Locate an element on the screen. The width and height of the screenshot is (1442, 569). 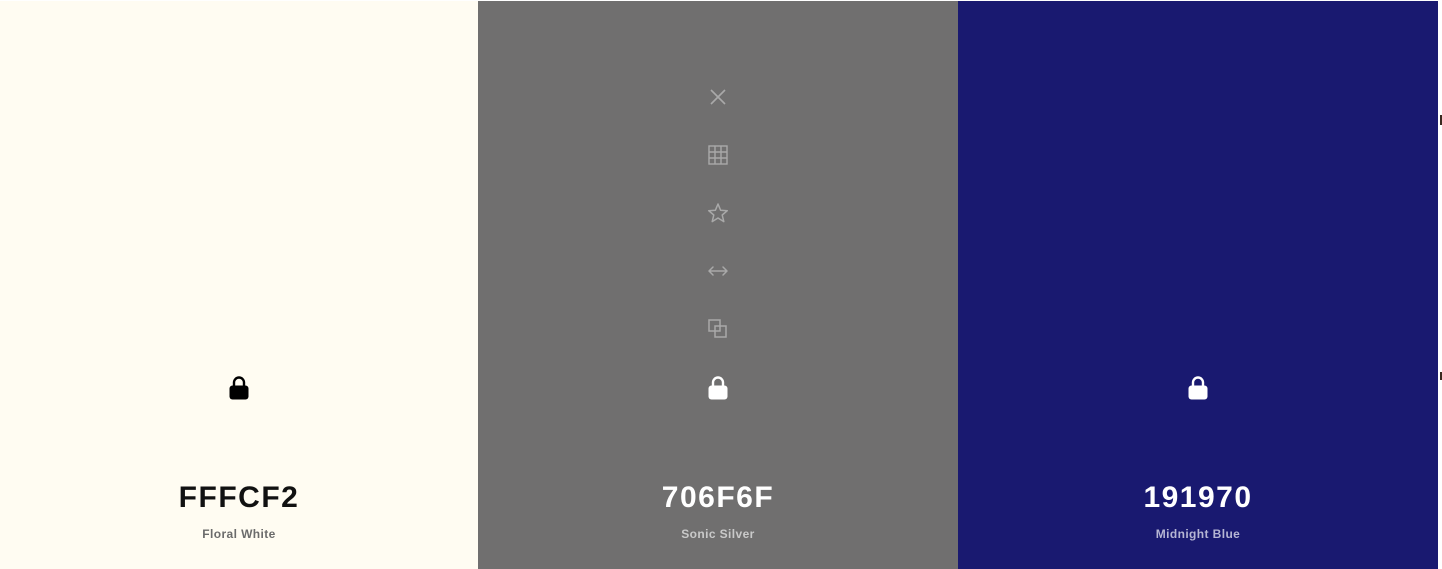
color-hex-code: FFFCF2 is located at coordinates (239, 498).